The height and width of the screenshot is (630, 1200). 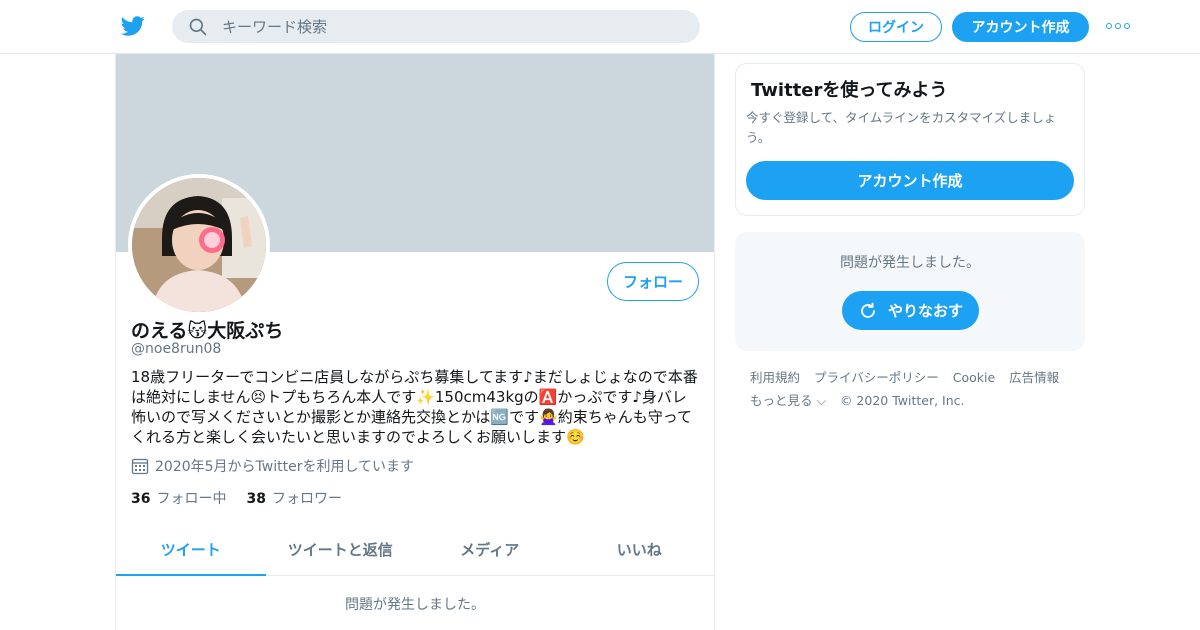 I want to click on more-options-icon, so click(x=1118, y=27).